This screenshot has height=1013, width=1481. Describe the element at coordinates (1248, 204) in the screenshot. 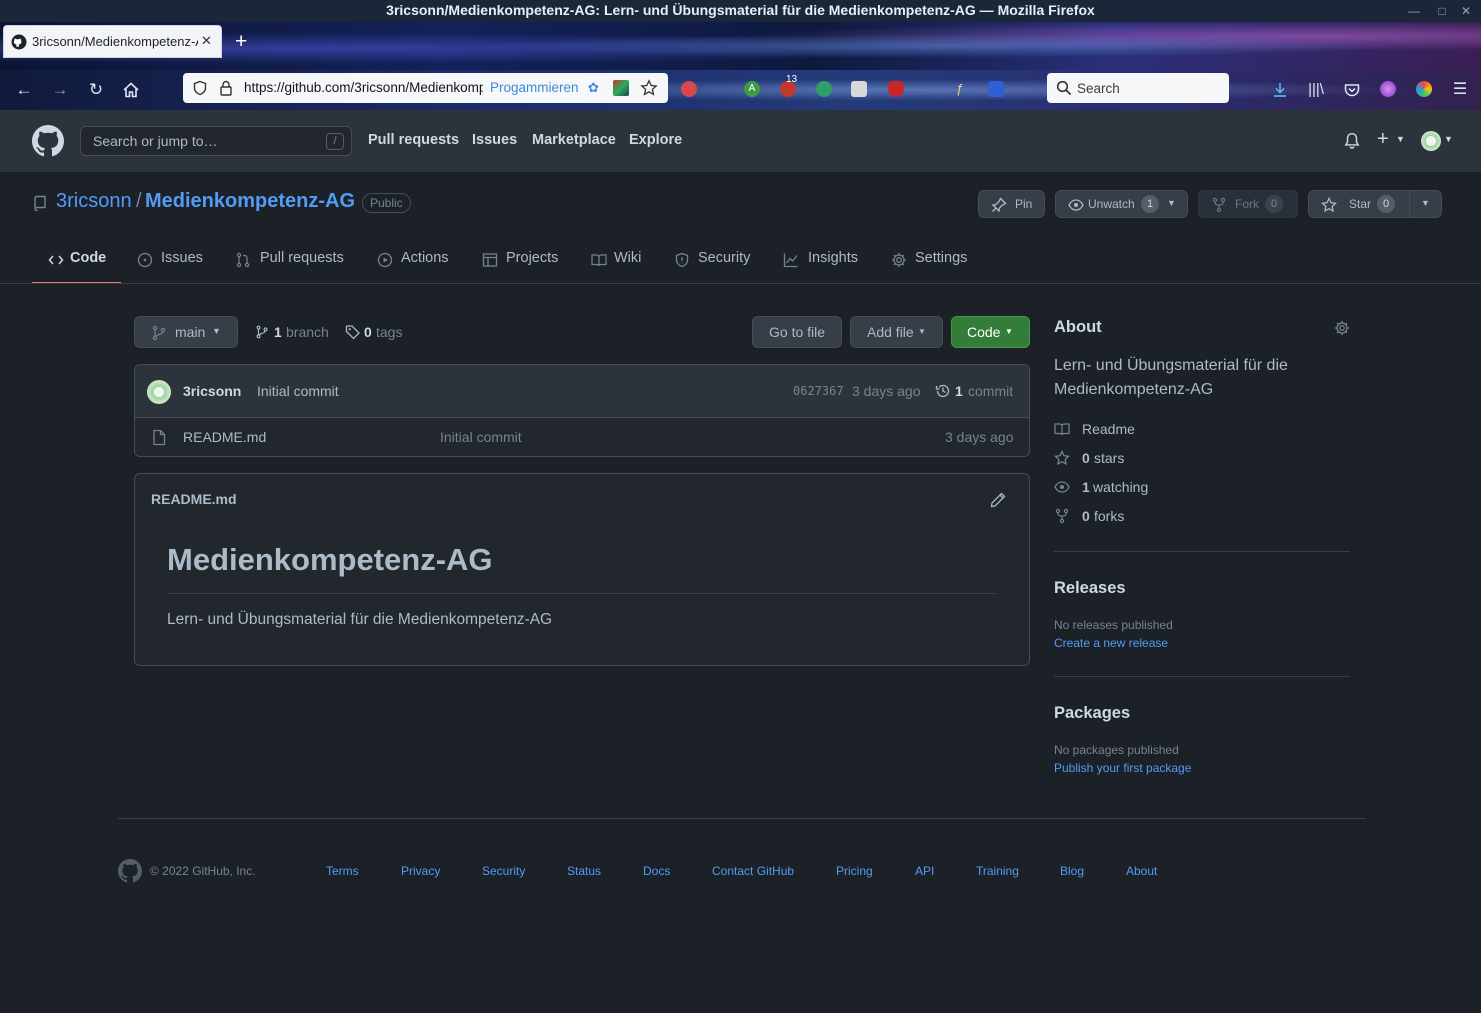

I see `fork-button: Fork 0` at that location.